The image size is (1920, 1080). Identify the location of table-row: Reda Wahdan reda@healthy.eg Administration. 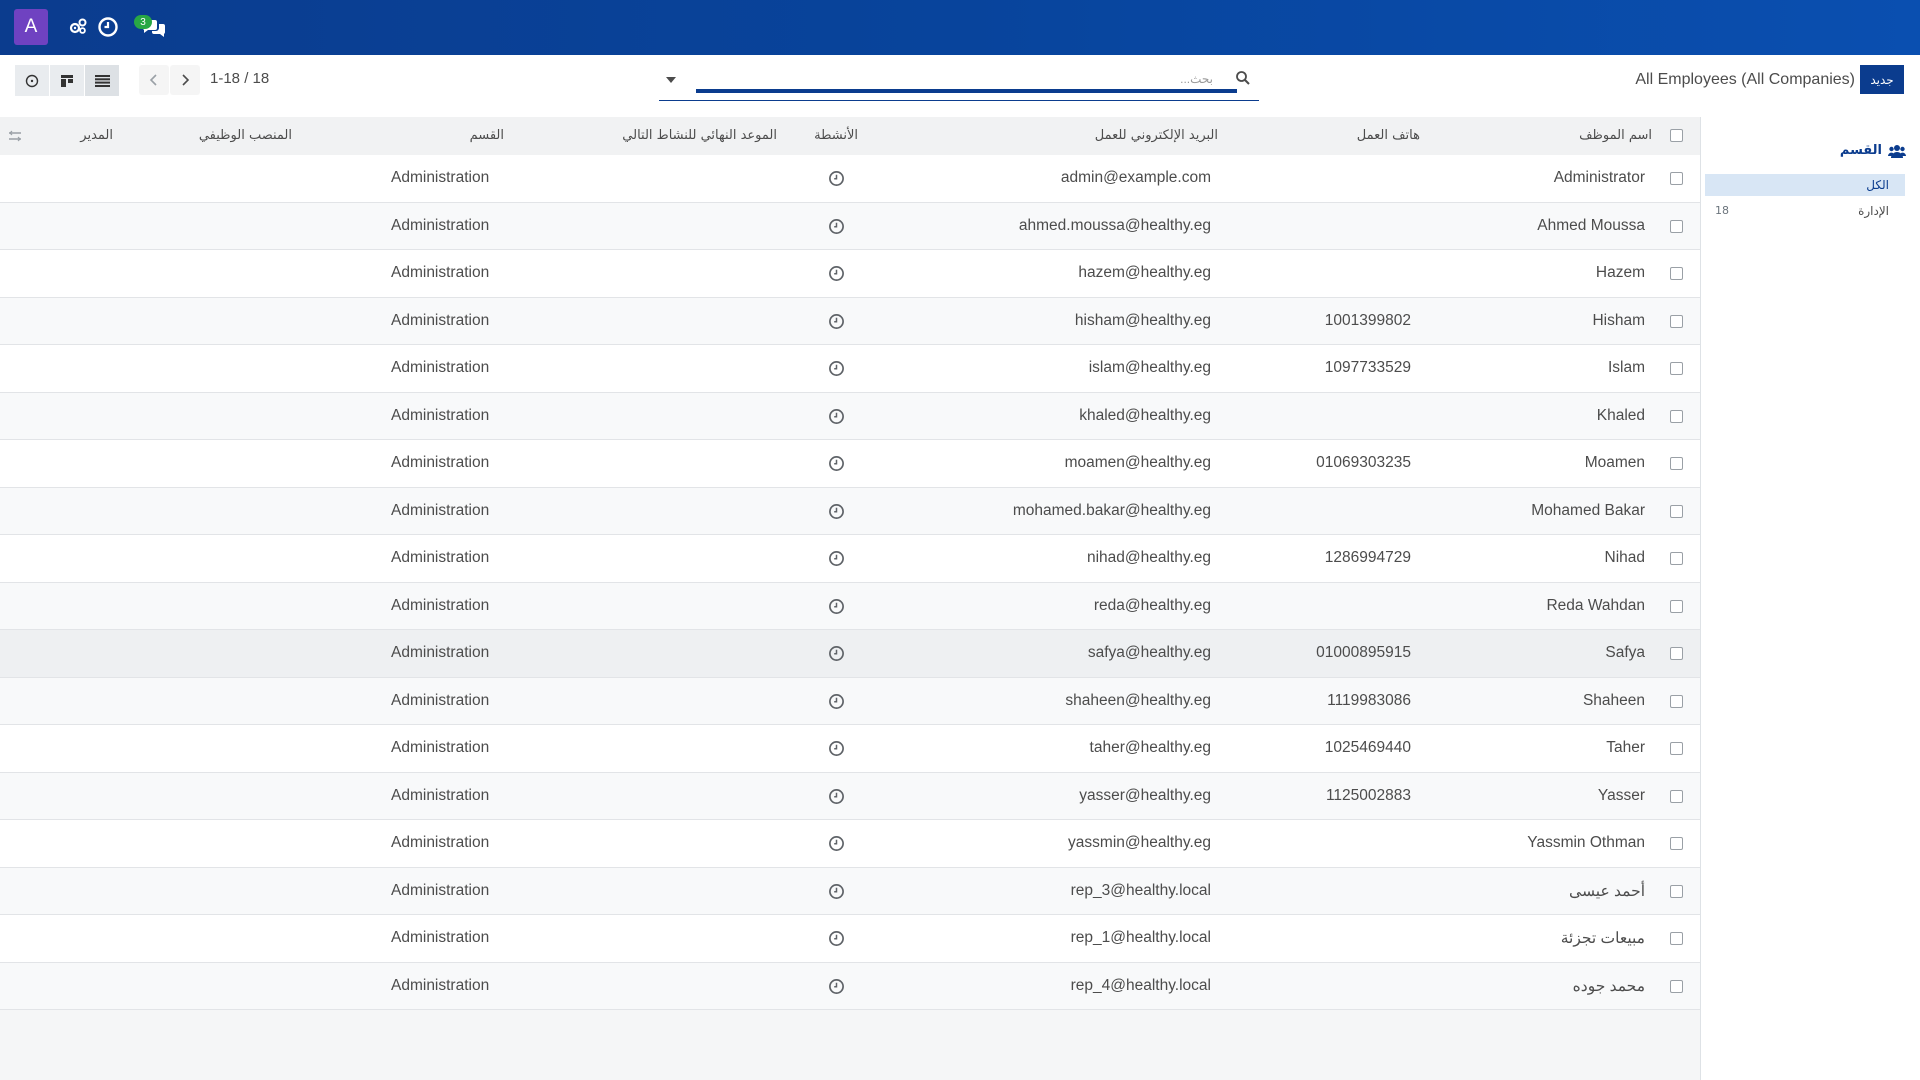
(850, 606).